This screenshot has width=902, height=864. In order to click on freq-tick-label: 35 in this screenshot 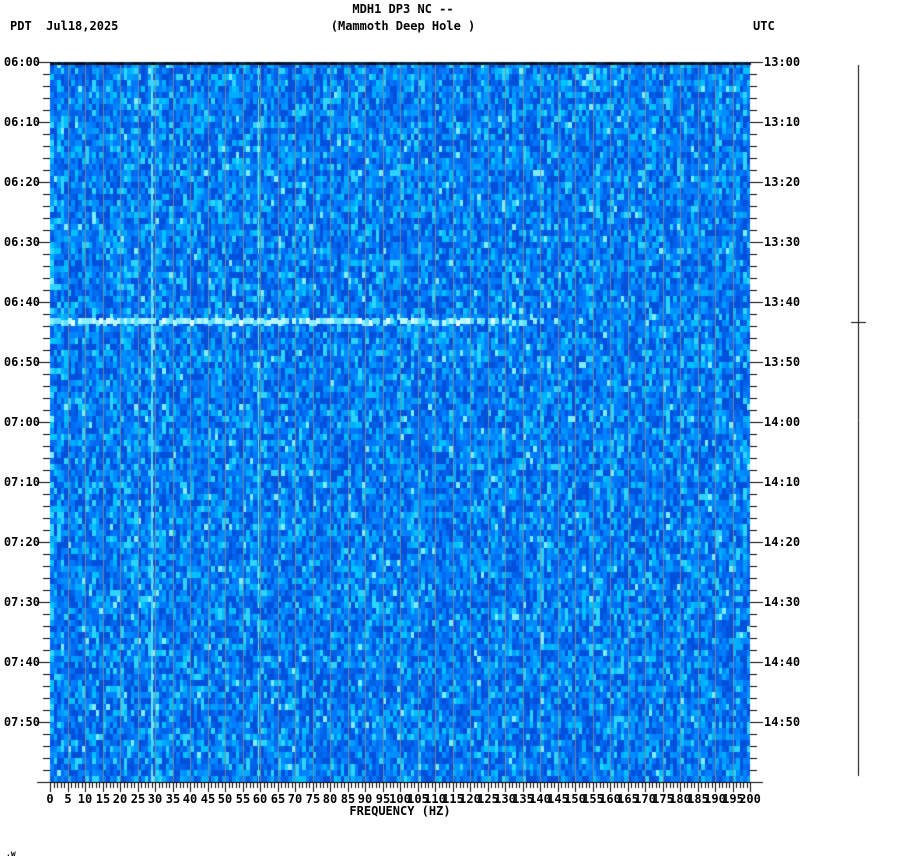, I will do `click(173, 799)`.